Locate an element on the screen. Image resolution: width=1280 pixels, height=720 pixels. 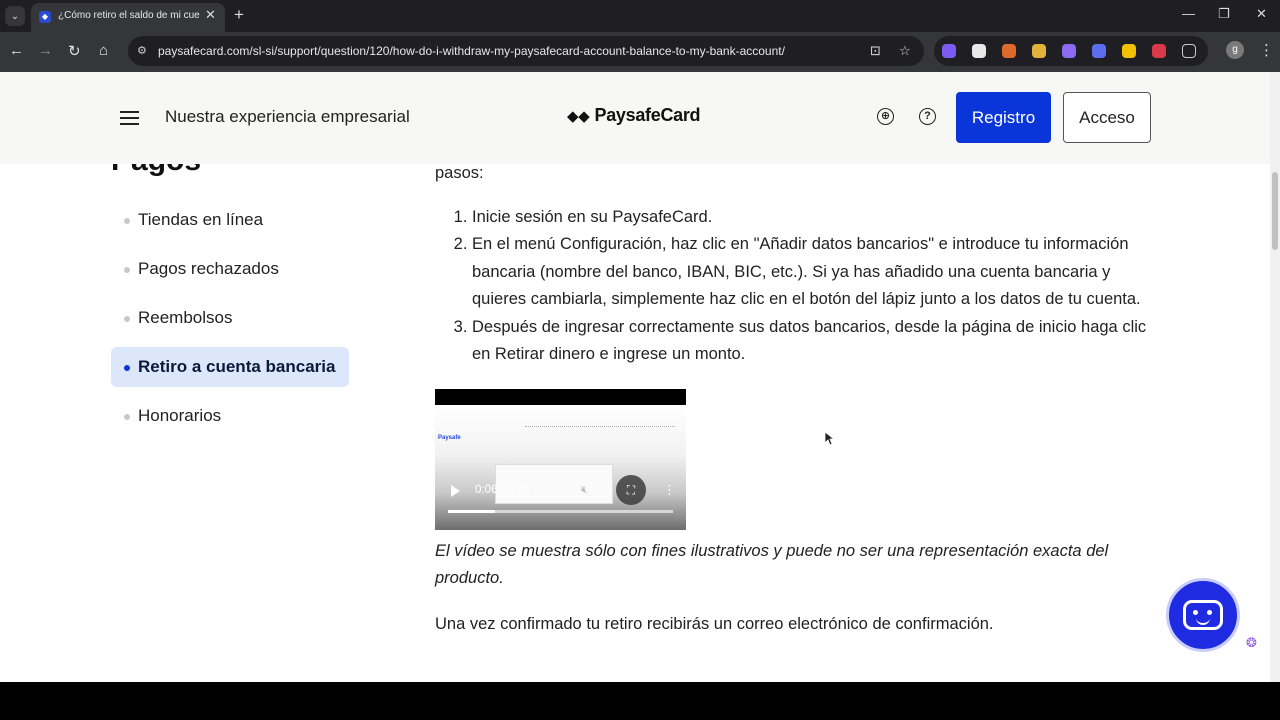
home-icon: ⌂ is located at coordinates (103, 50).